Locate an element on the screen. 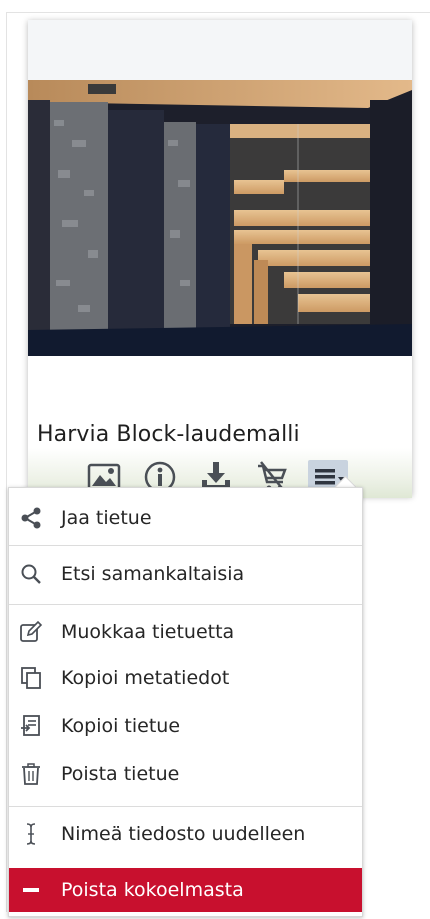 Image resolution: width=430 pixels, height=919 pixels. menu-item-label: Kopioi tietue is located at coordinates (121, 726).